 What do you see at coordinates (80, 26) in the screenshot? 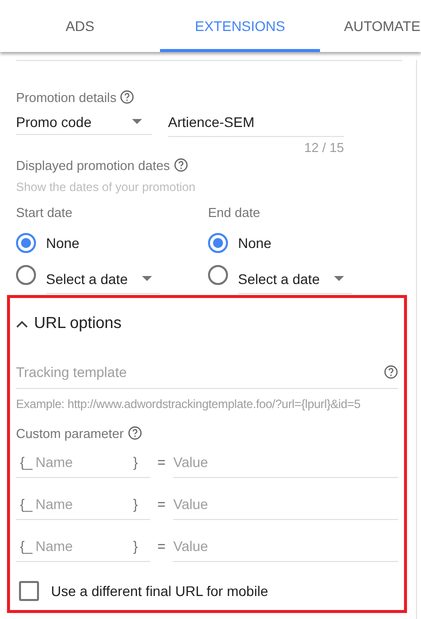
I see `tab: ADS` at bounding box center [80, 26].